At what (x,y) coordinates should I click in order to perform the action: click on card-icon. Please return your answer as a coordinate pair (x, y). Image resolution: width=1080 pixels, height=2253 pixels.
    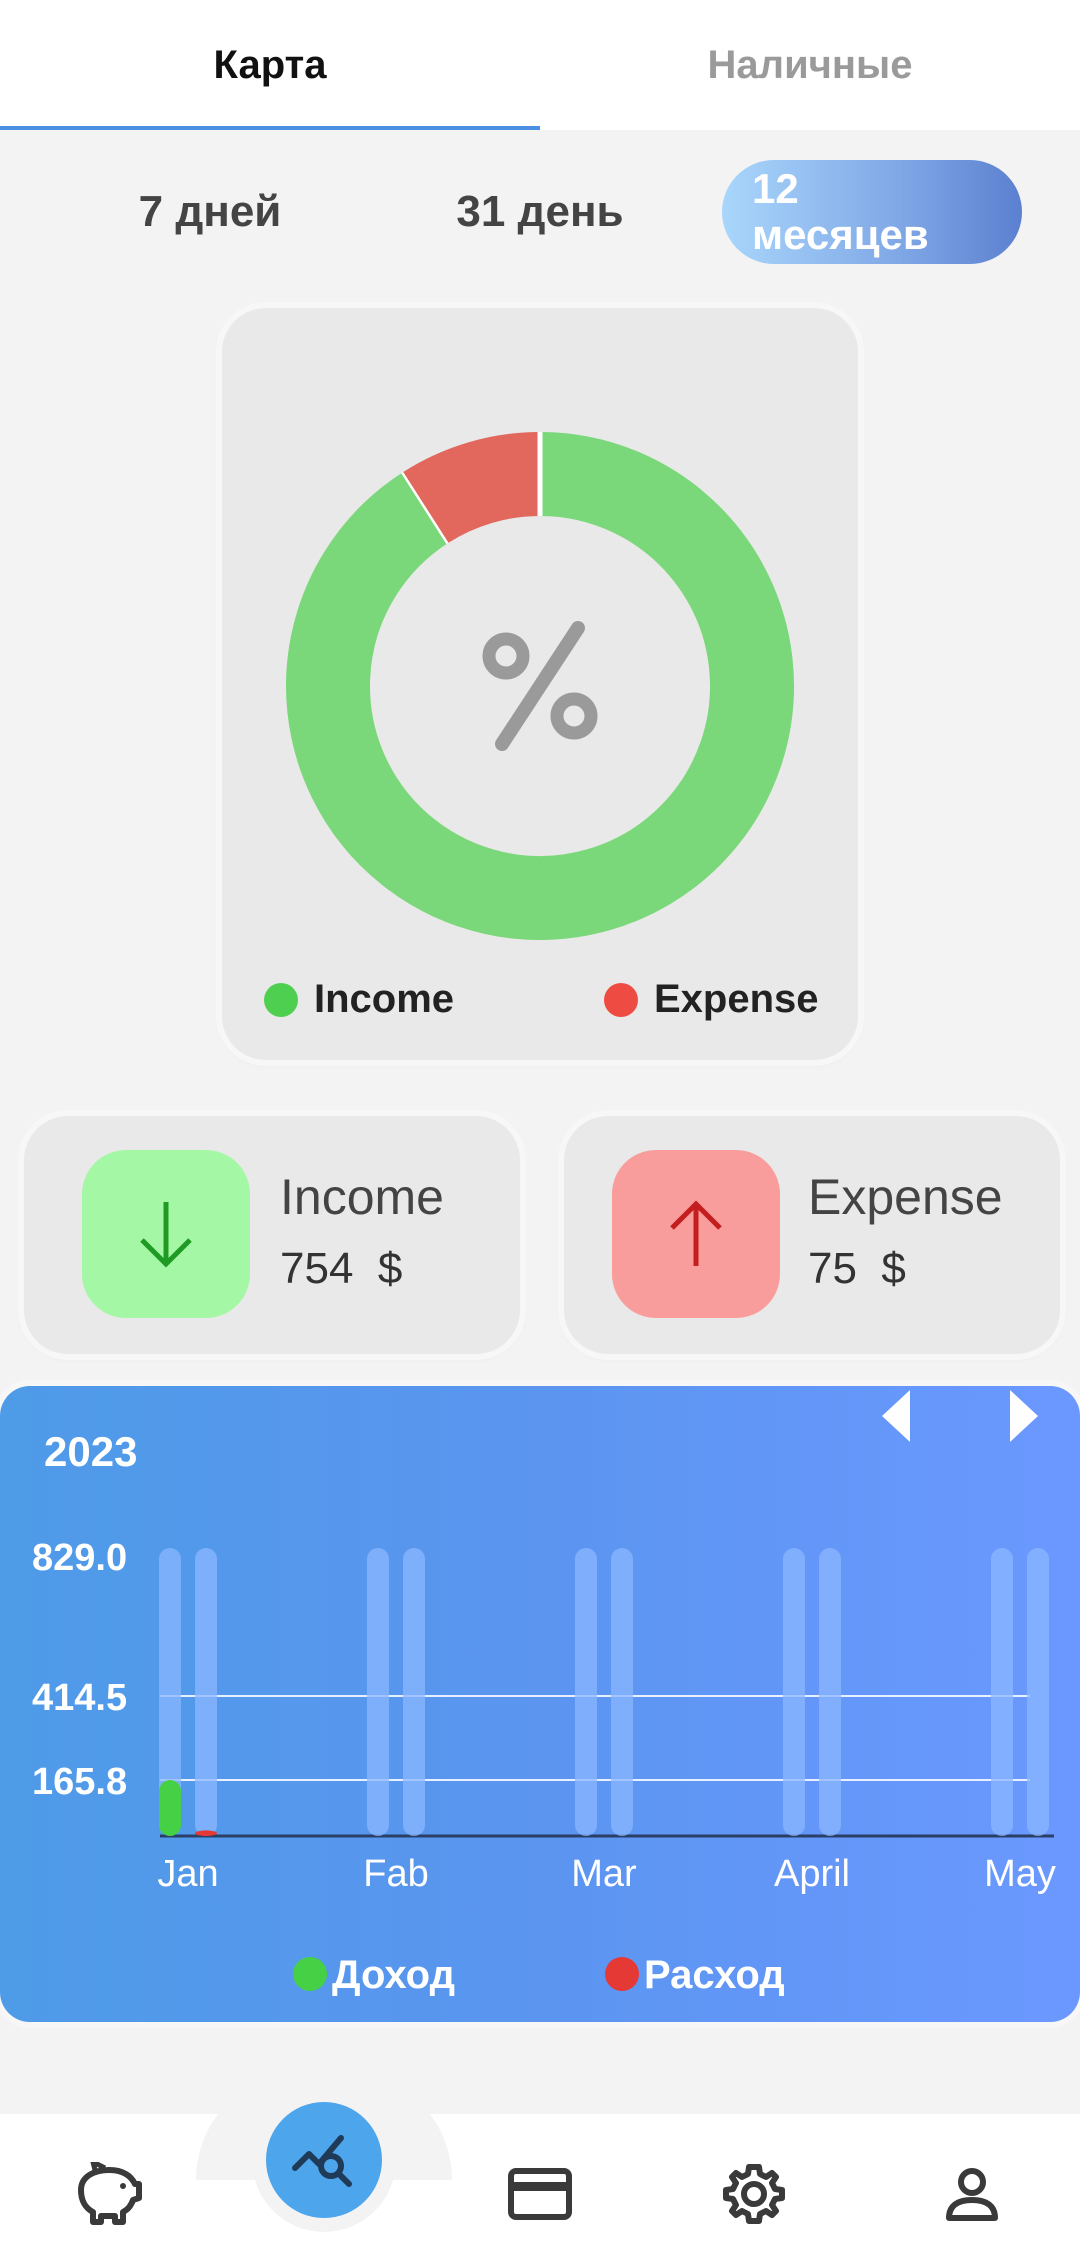
    Looking at the image, I should click on (540, 2194).